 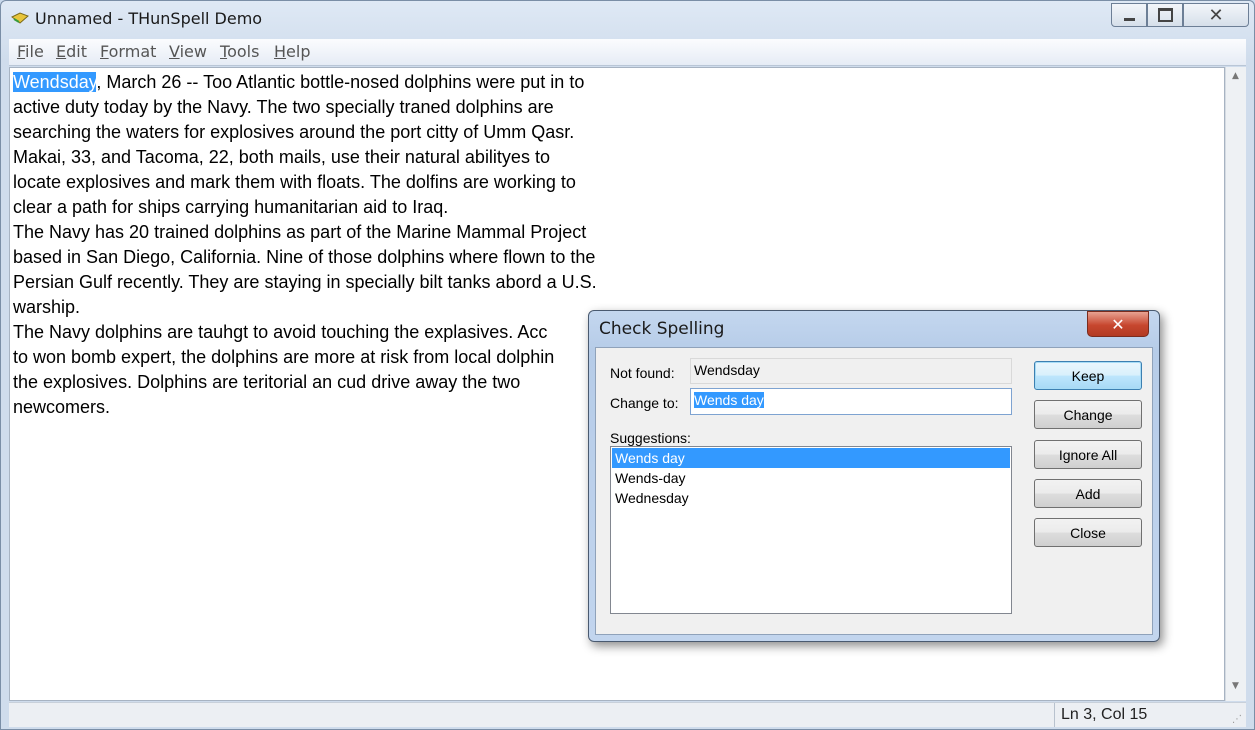 What do you see at coordinates (1104, 714) in the screenshot?
I see `cursor-position: Ln 3, Col 15` at bounding box center [1104, 714].